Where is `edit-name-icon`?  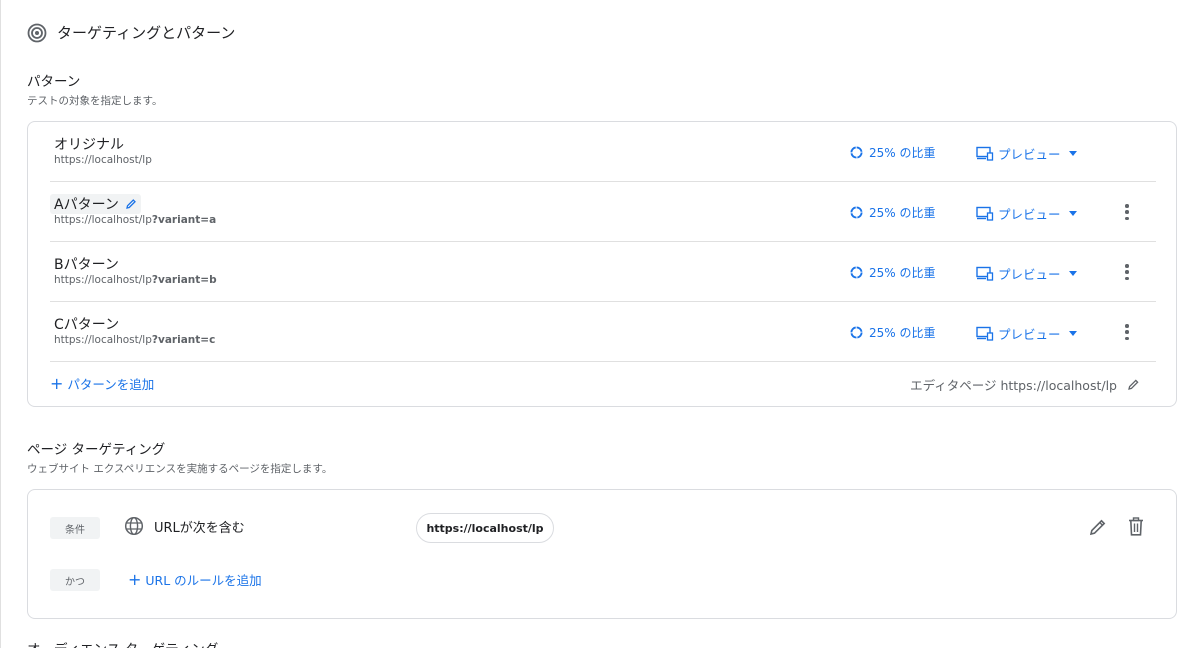 edit-name-icon is located at coordinates (131, 204).